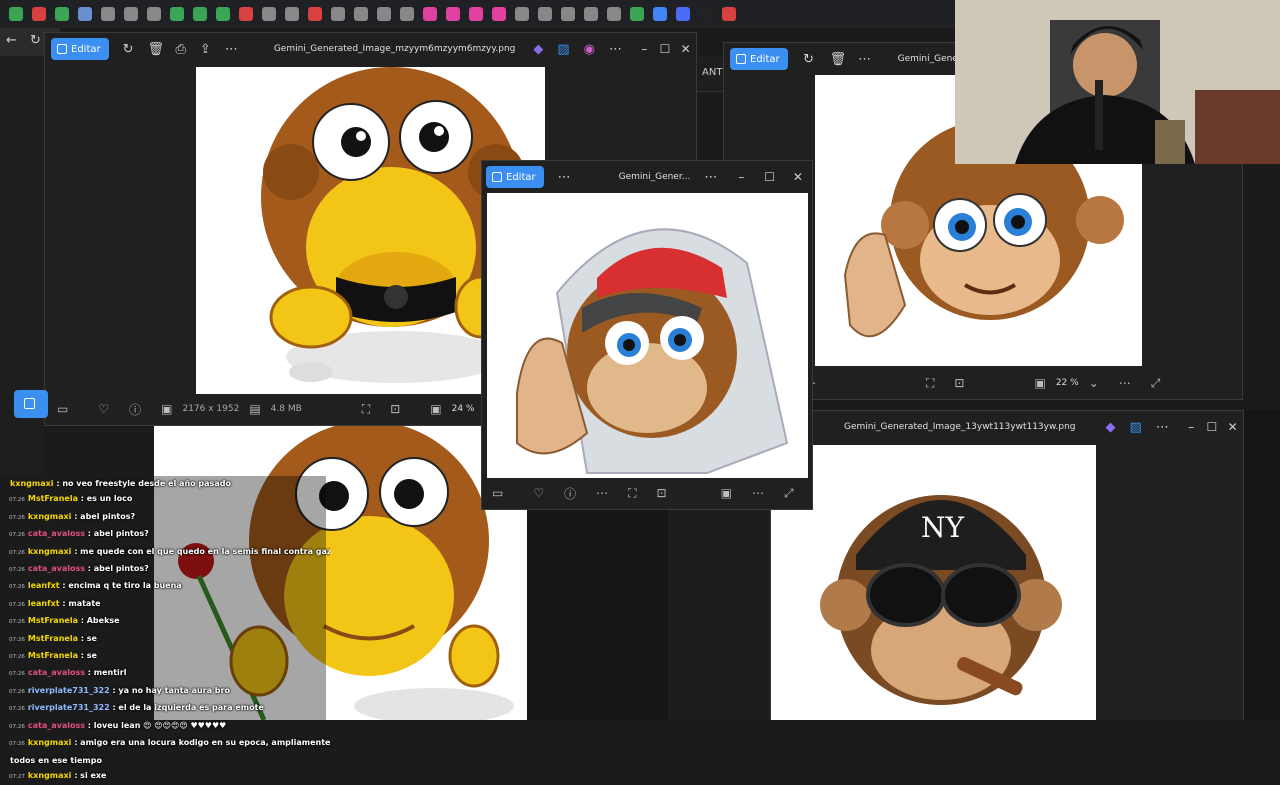 This screenshot has width=1280, height=785. What do you see at coordinates (589, 49) in the screenshot?
I see `clipchamp-icon: ◉` at bounding box center [589, 49].